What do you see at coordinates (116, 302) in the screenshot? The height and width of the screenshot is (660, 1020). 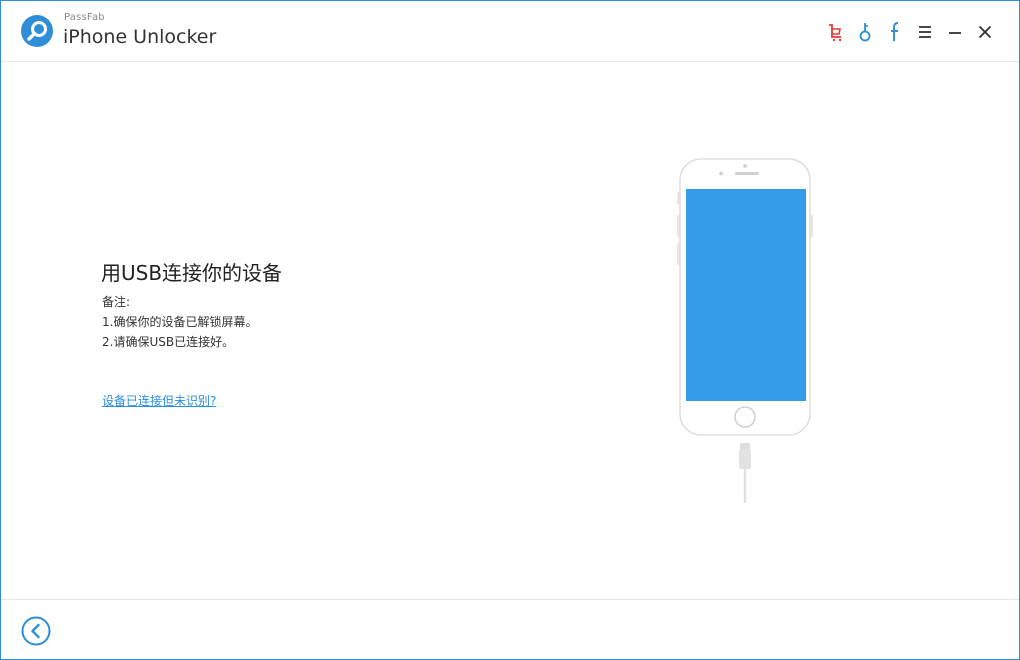 I see `notes-title: 备注:` at bounding box center [116, 302].